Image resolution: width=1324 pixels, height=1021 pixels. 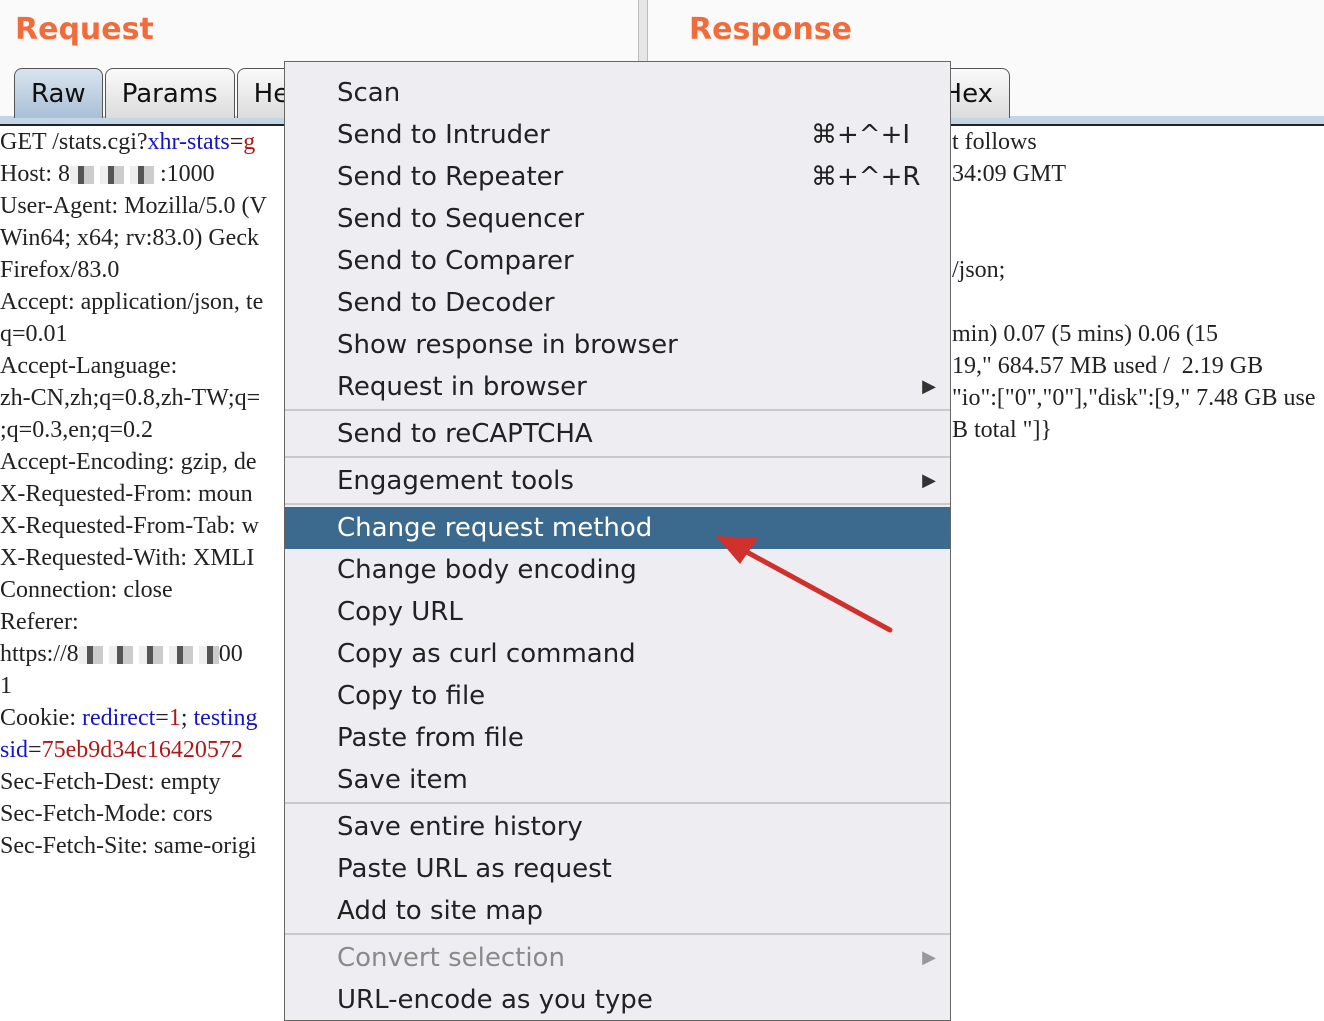 What do you see at coordinates (994, 142) in the screenshot?
I see `text: t follows` at bounding box center [994, 142].